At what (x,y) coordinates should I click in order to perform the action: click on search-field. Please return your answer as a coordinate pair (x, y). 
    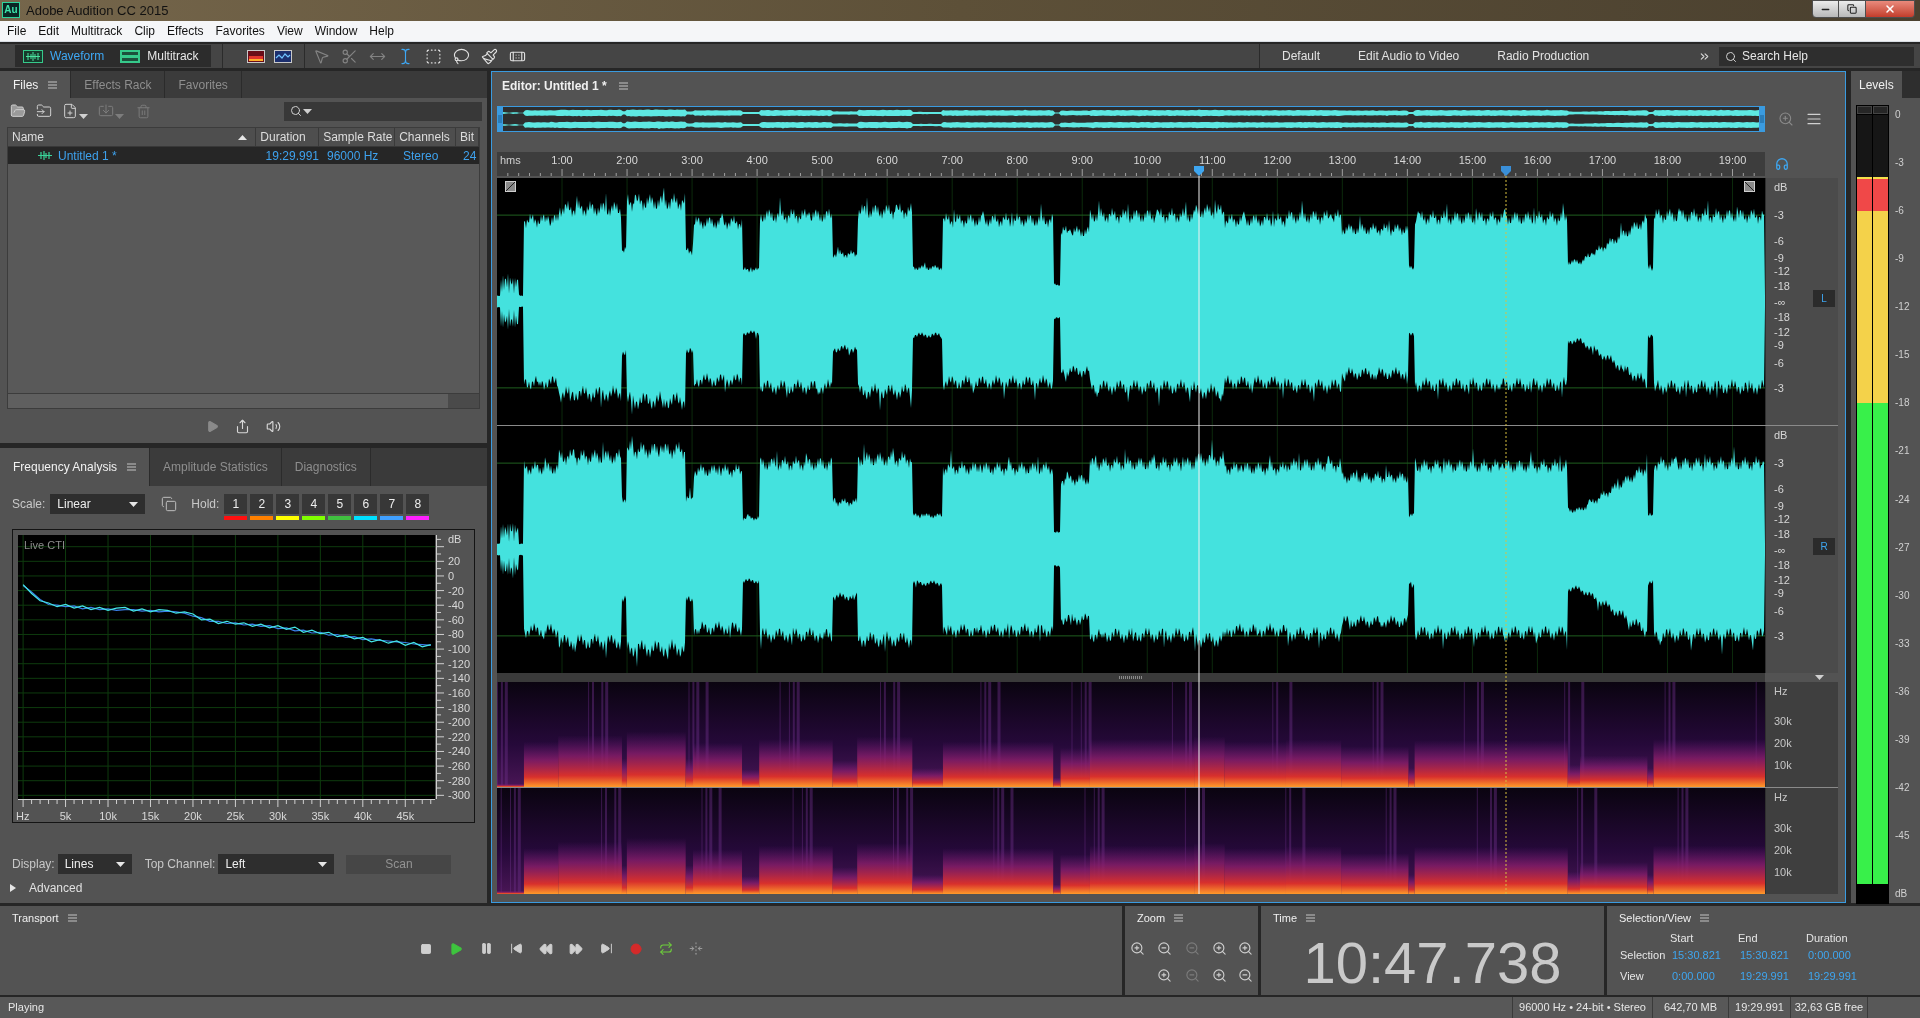
    Looking at the image, I should click on (383, 111).